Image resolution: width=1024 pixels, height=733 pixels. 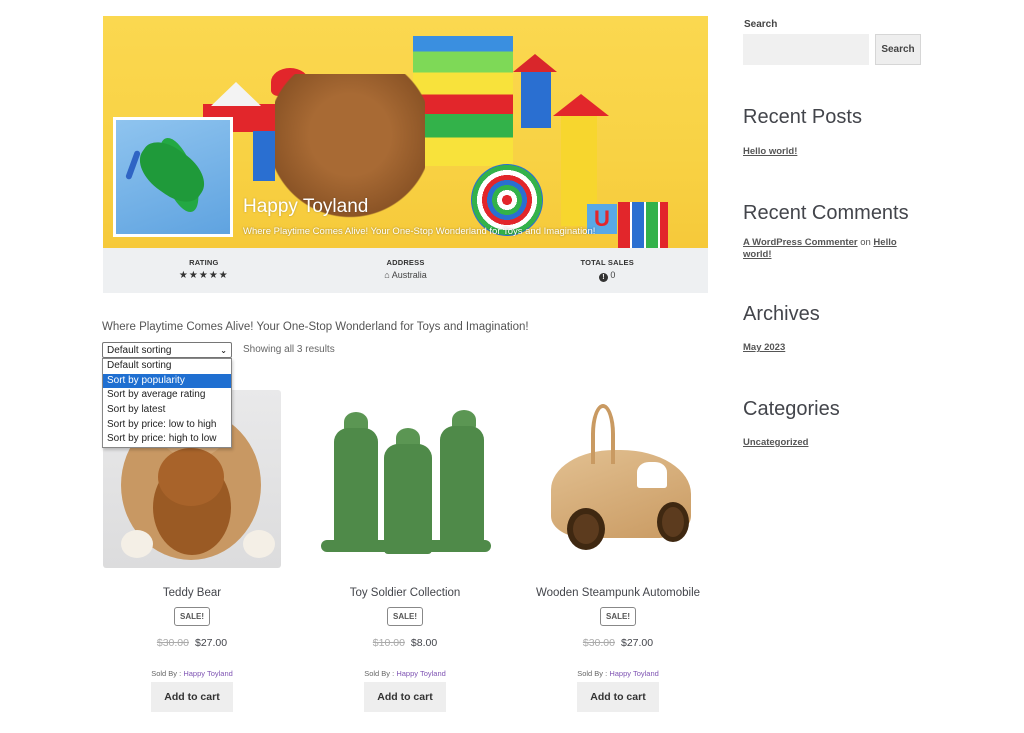 What do you see at coordinates (775, 442) in the screenshot?
I see `category-link: Uncategorized` at bounding box center [775, 442].